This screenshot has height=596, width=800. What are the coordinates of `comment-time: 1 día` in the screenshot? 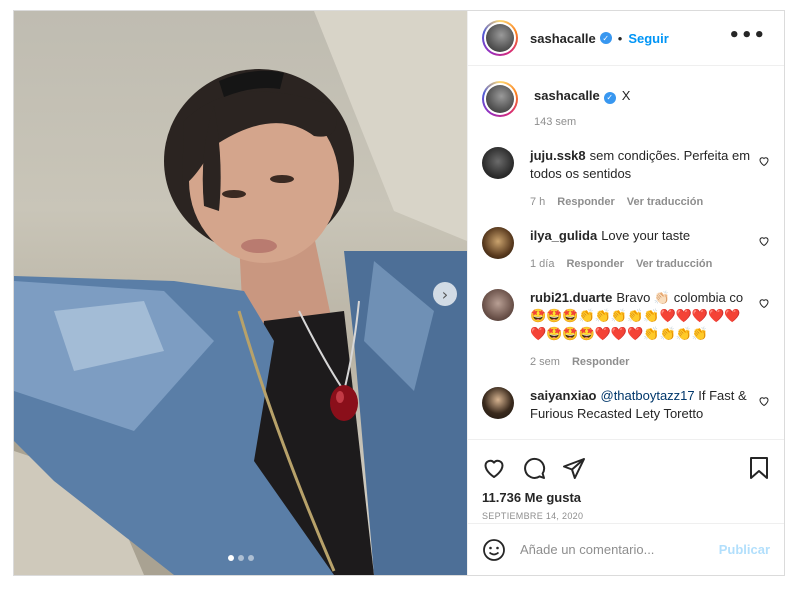 It's located at (542, 264).